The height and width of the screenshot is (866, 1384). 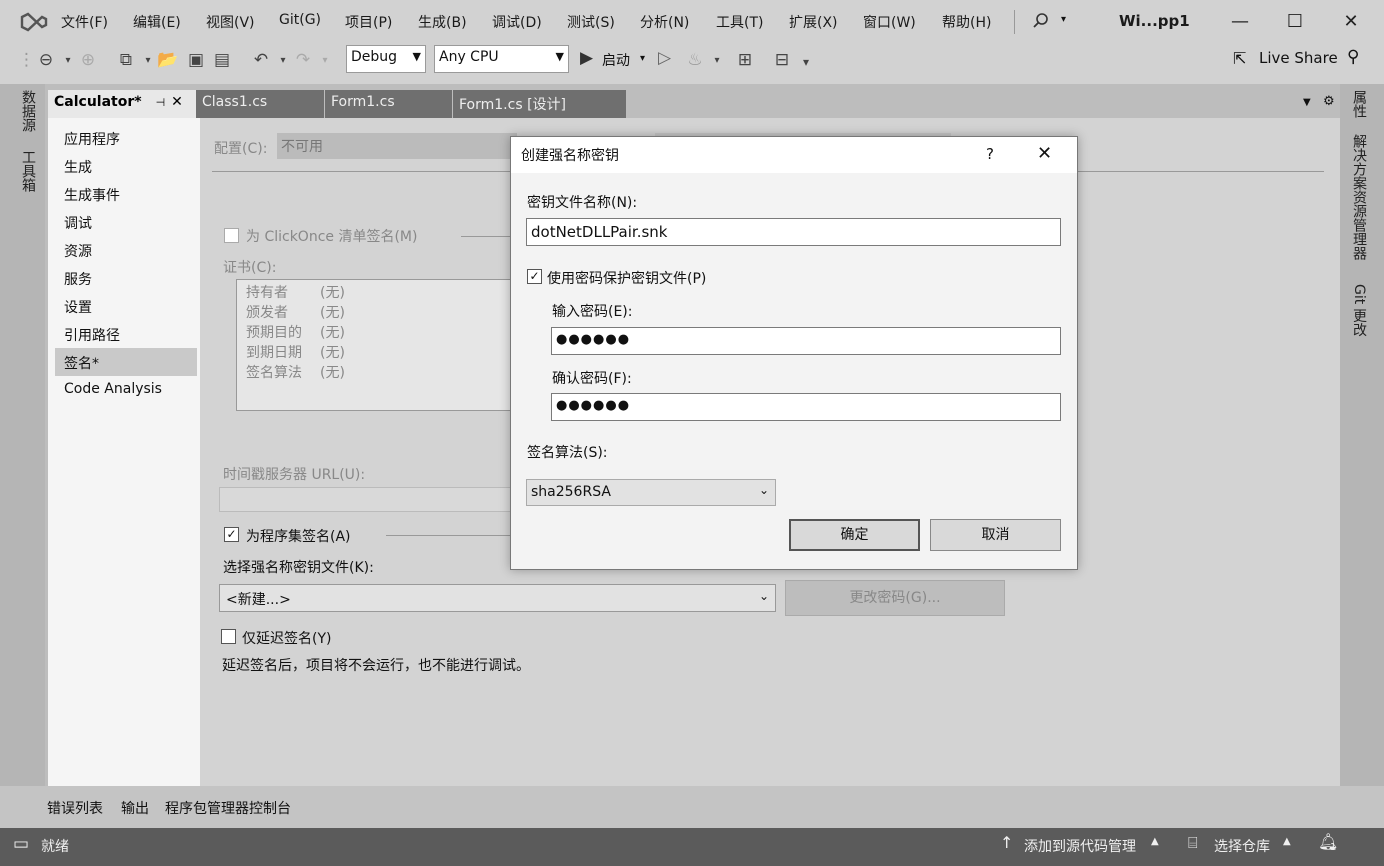 What do you see at coordinates (782, 60) in the screenshot?
I see `layout-icon: ⊟` at bounding box center [782, 60].